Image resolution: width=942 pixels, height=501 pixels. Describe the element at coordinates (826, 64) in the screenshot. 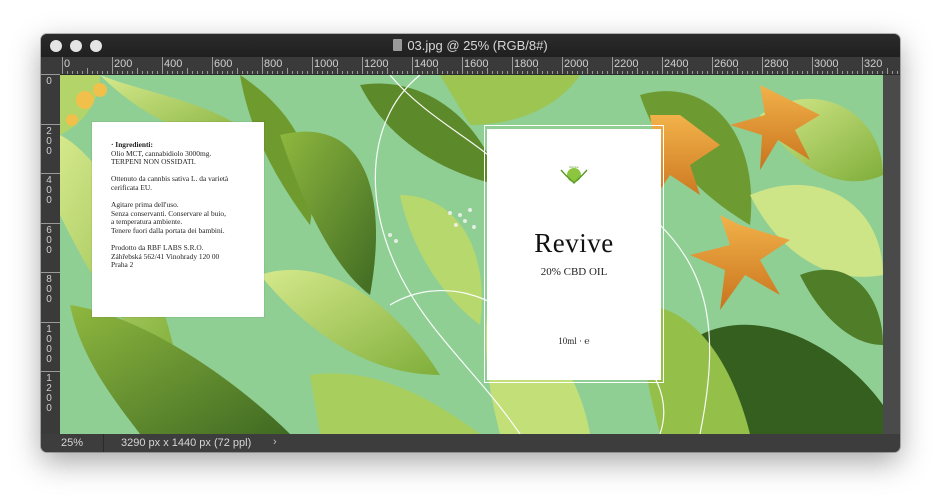

I see `ruler-h-label: 3000` at that location.